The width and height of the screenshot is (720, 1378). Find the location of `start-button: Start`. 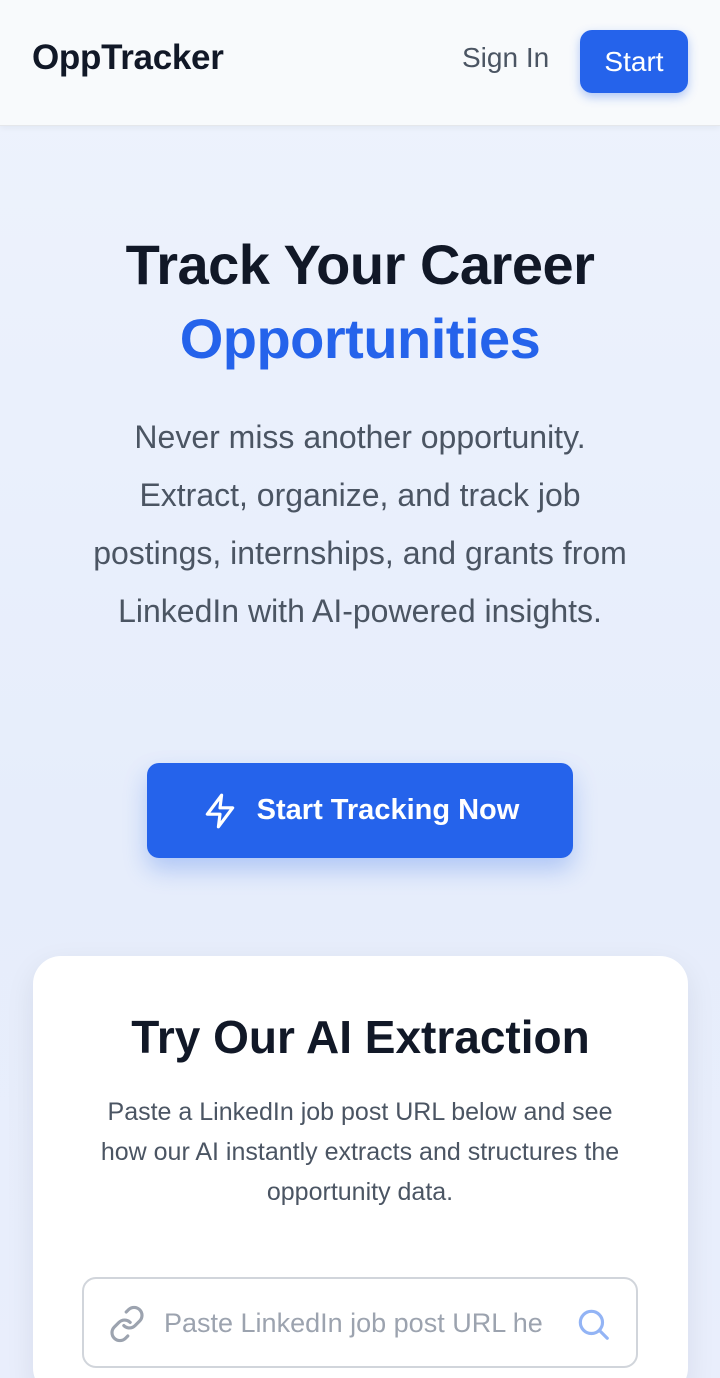

start-button: Start is located at coordinates (634, 61).